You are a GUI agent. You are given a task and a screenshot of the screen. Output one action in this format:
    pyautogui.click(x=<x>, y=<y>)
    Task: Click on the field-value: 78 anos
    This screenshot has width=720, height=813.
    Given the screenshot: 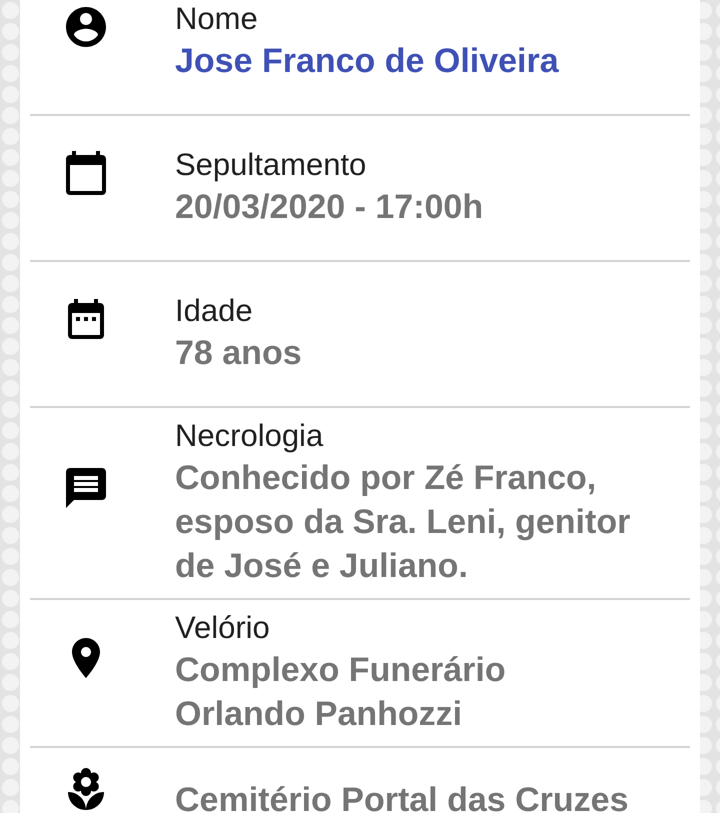 What is the action you would take?
    pyautogui.click(x=239, y=353)
    